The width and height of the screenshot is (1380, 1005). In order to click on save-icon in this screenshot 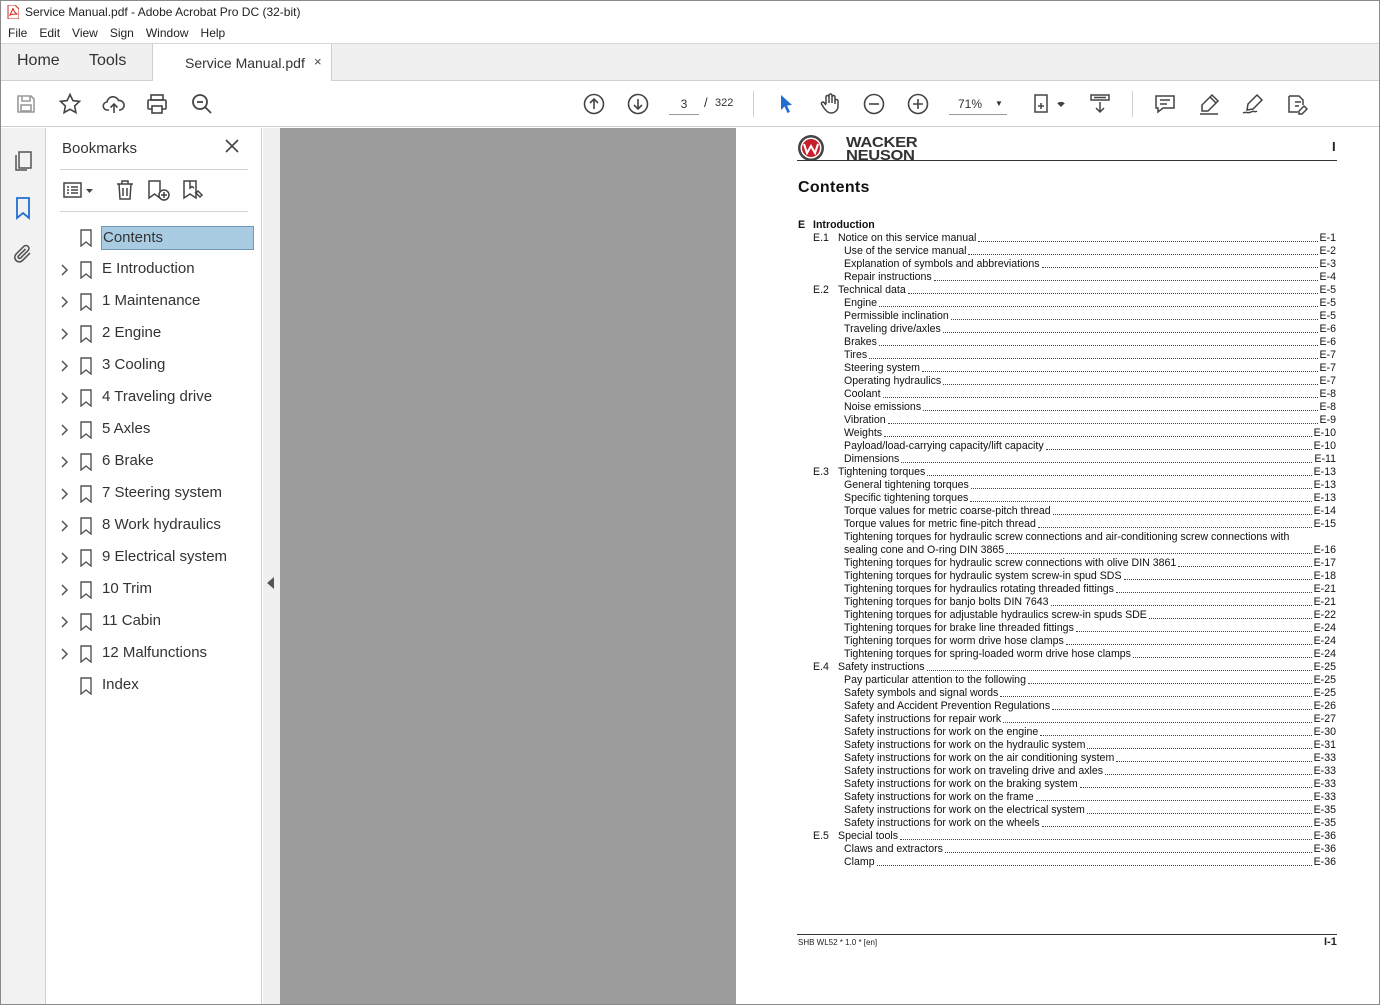, I will do `click(26, 104)`.